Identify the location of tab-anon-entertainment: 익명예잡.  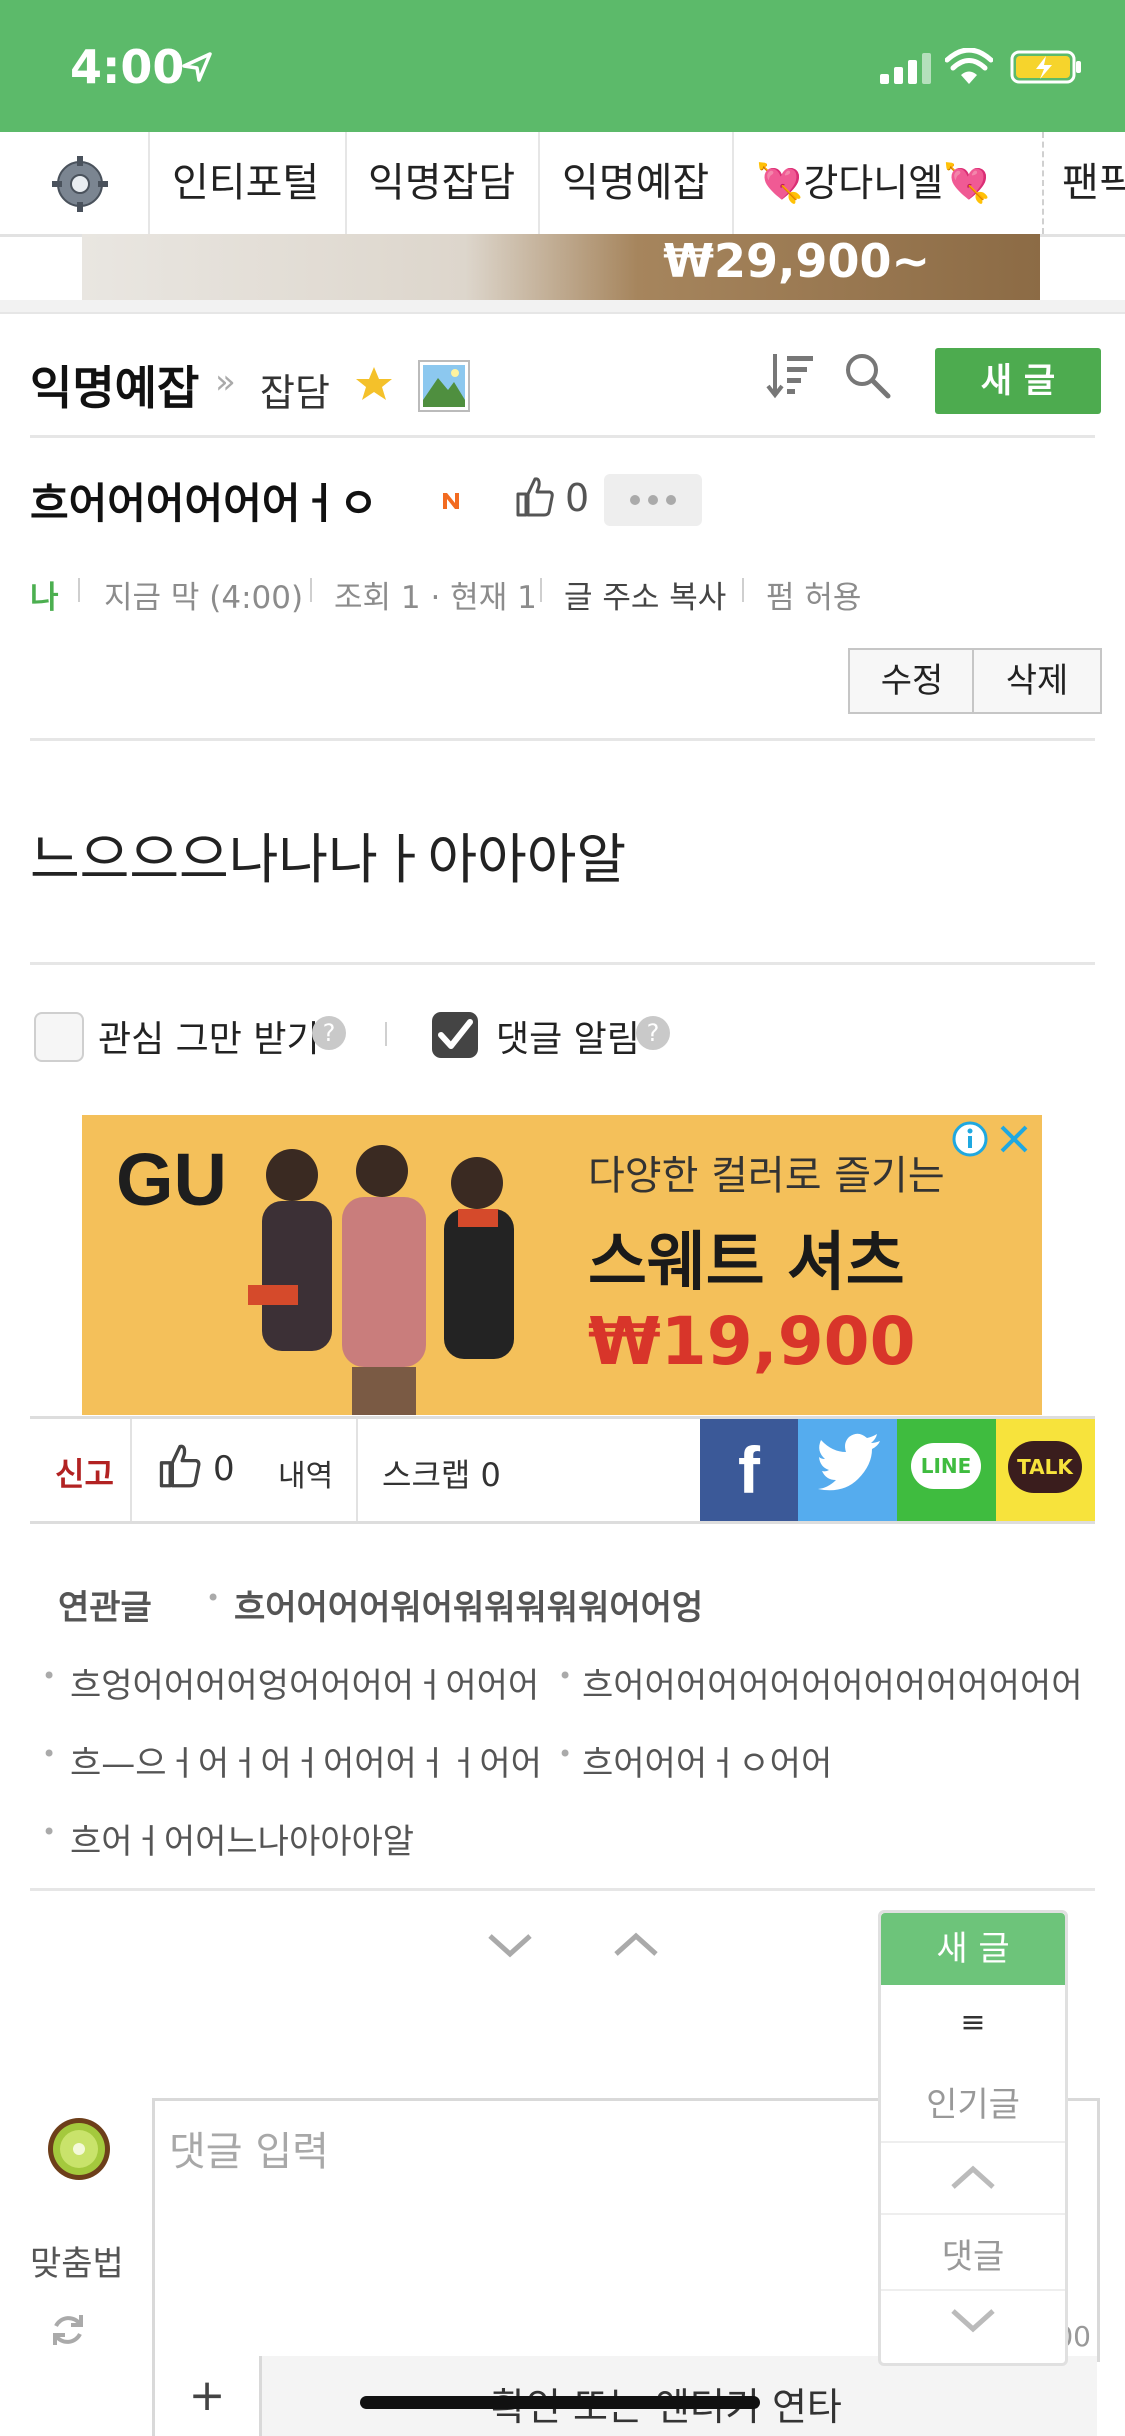
(635, 183).